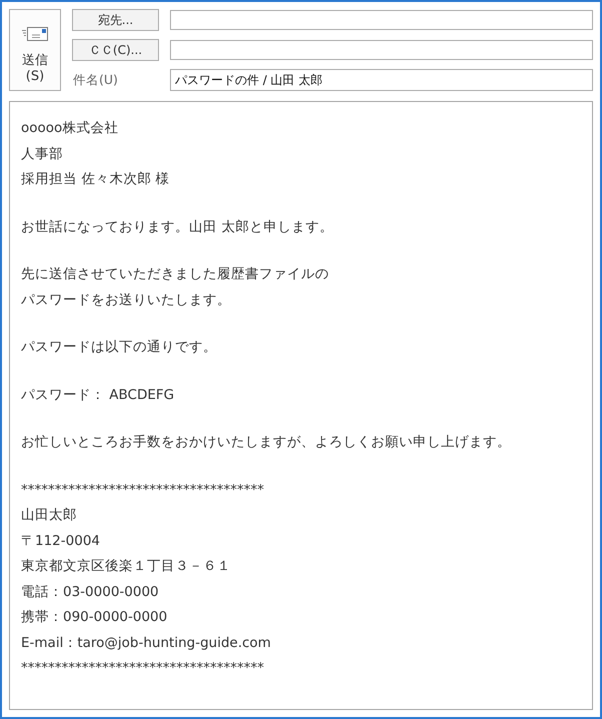 The width and height of the screenshot is (602, 719). What do you see at coordinates (35, 50) in the screenshot?
I see `send-button: 送信 (S)` at bounding box center [35, 50].